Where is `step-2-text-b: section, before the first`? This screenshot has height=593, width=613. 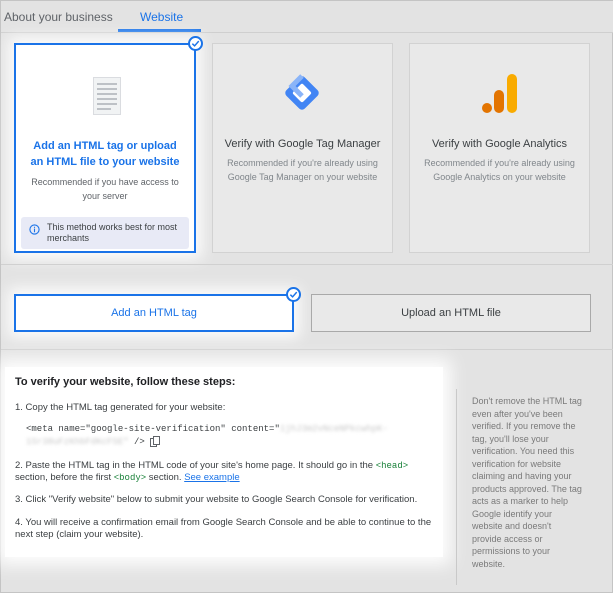 step-2-text-b: section, before the first is located at coordinates (64, 477).